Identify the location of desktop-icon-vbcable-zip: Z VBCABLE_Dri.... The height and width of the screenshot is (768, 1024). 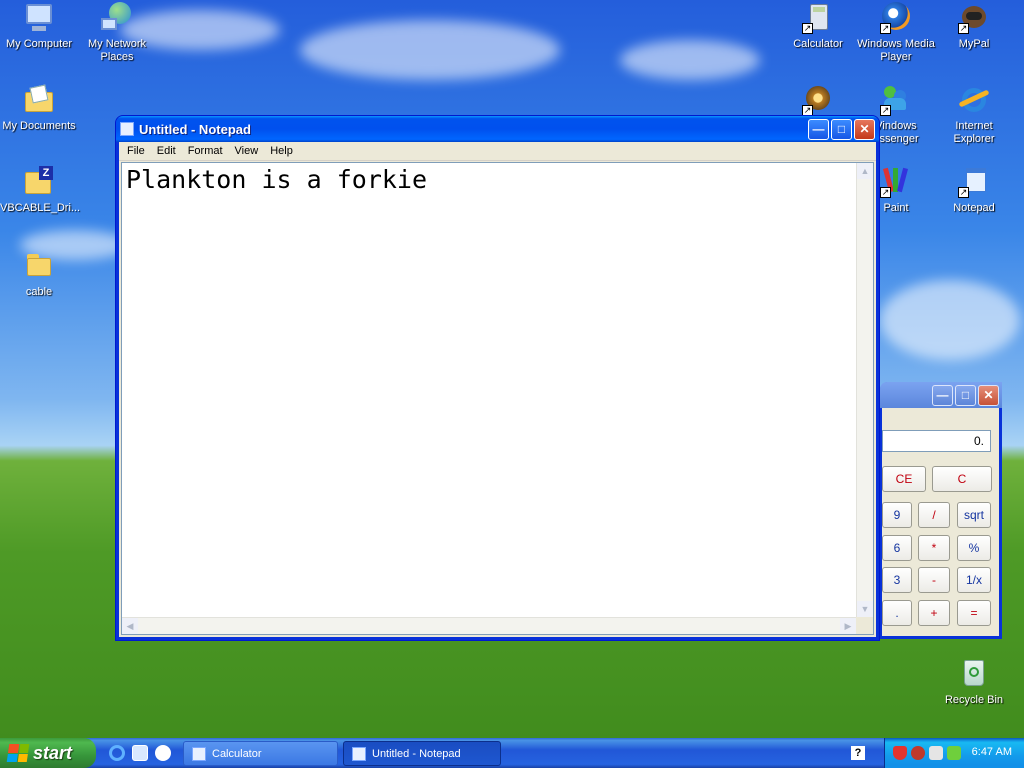
(40, 190).